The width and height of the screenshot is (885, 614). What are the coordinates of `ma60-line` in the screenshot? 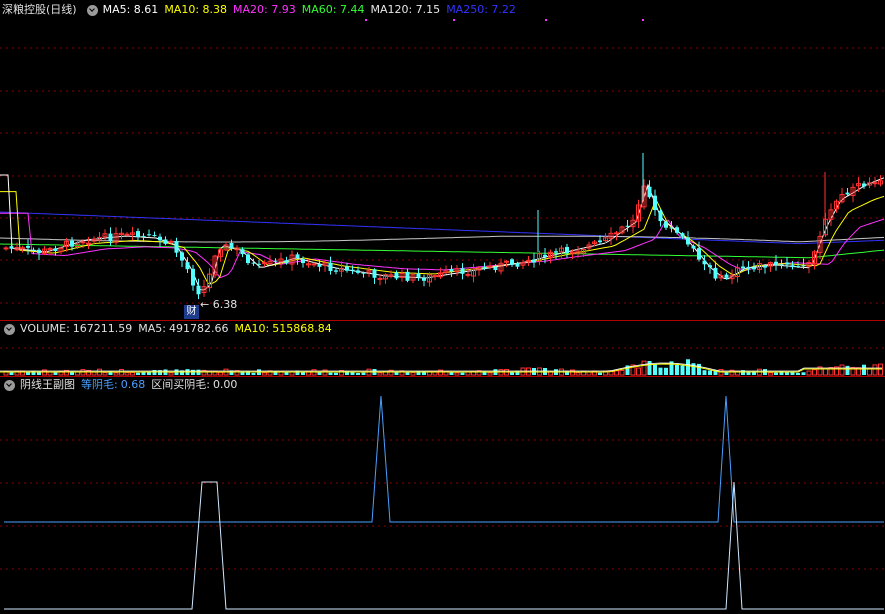 It's located at (442, 251).